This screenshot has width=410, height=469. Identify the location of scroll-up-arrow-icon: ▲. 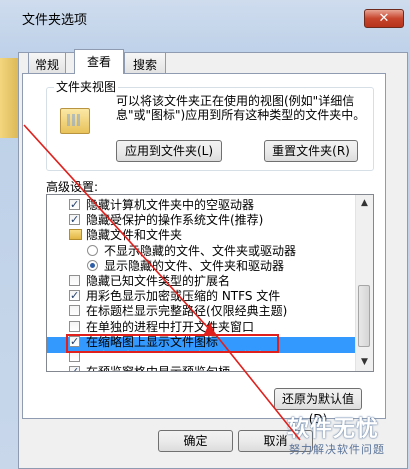
(364, 203).